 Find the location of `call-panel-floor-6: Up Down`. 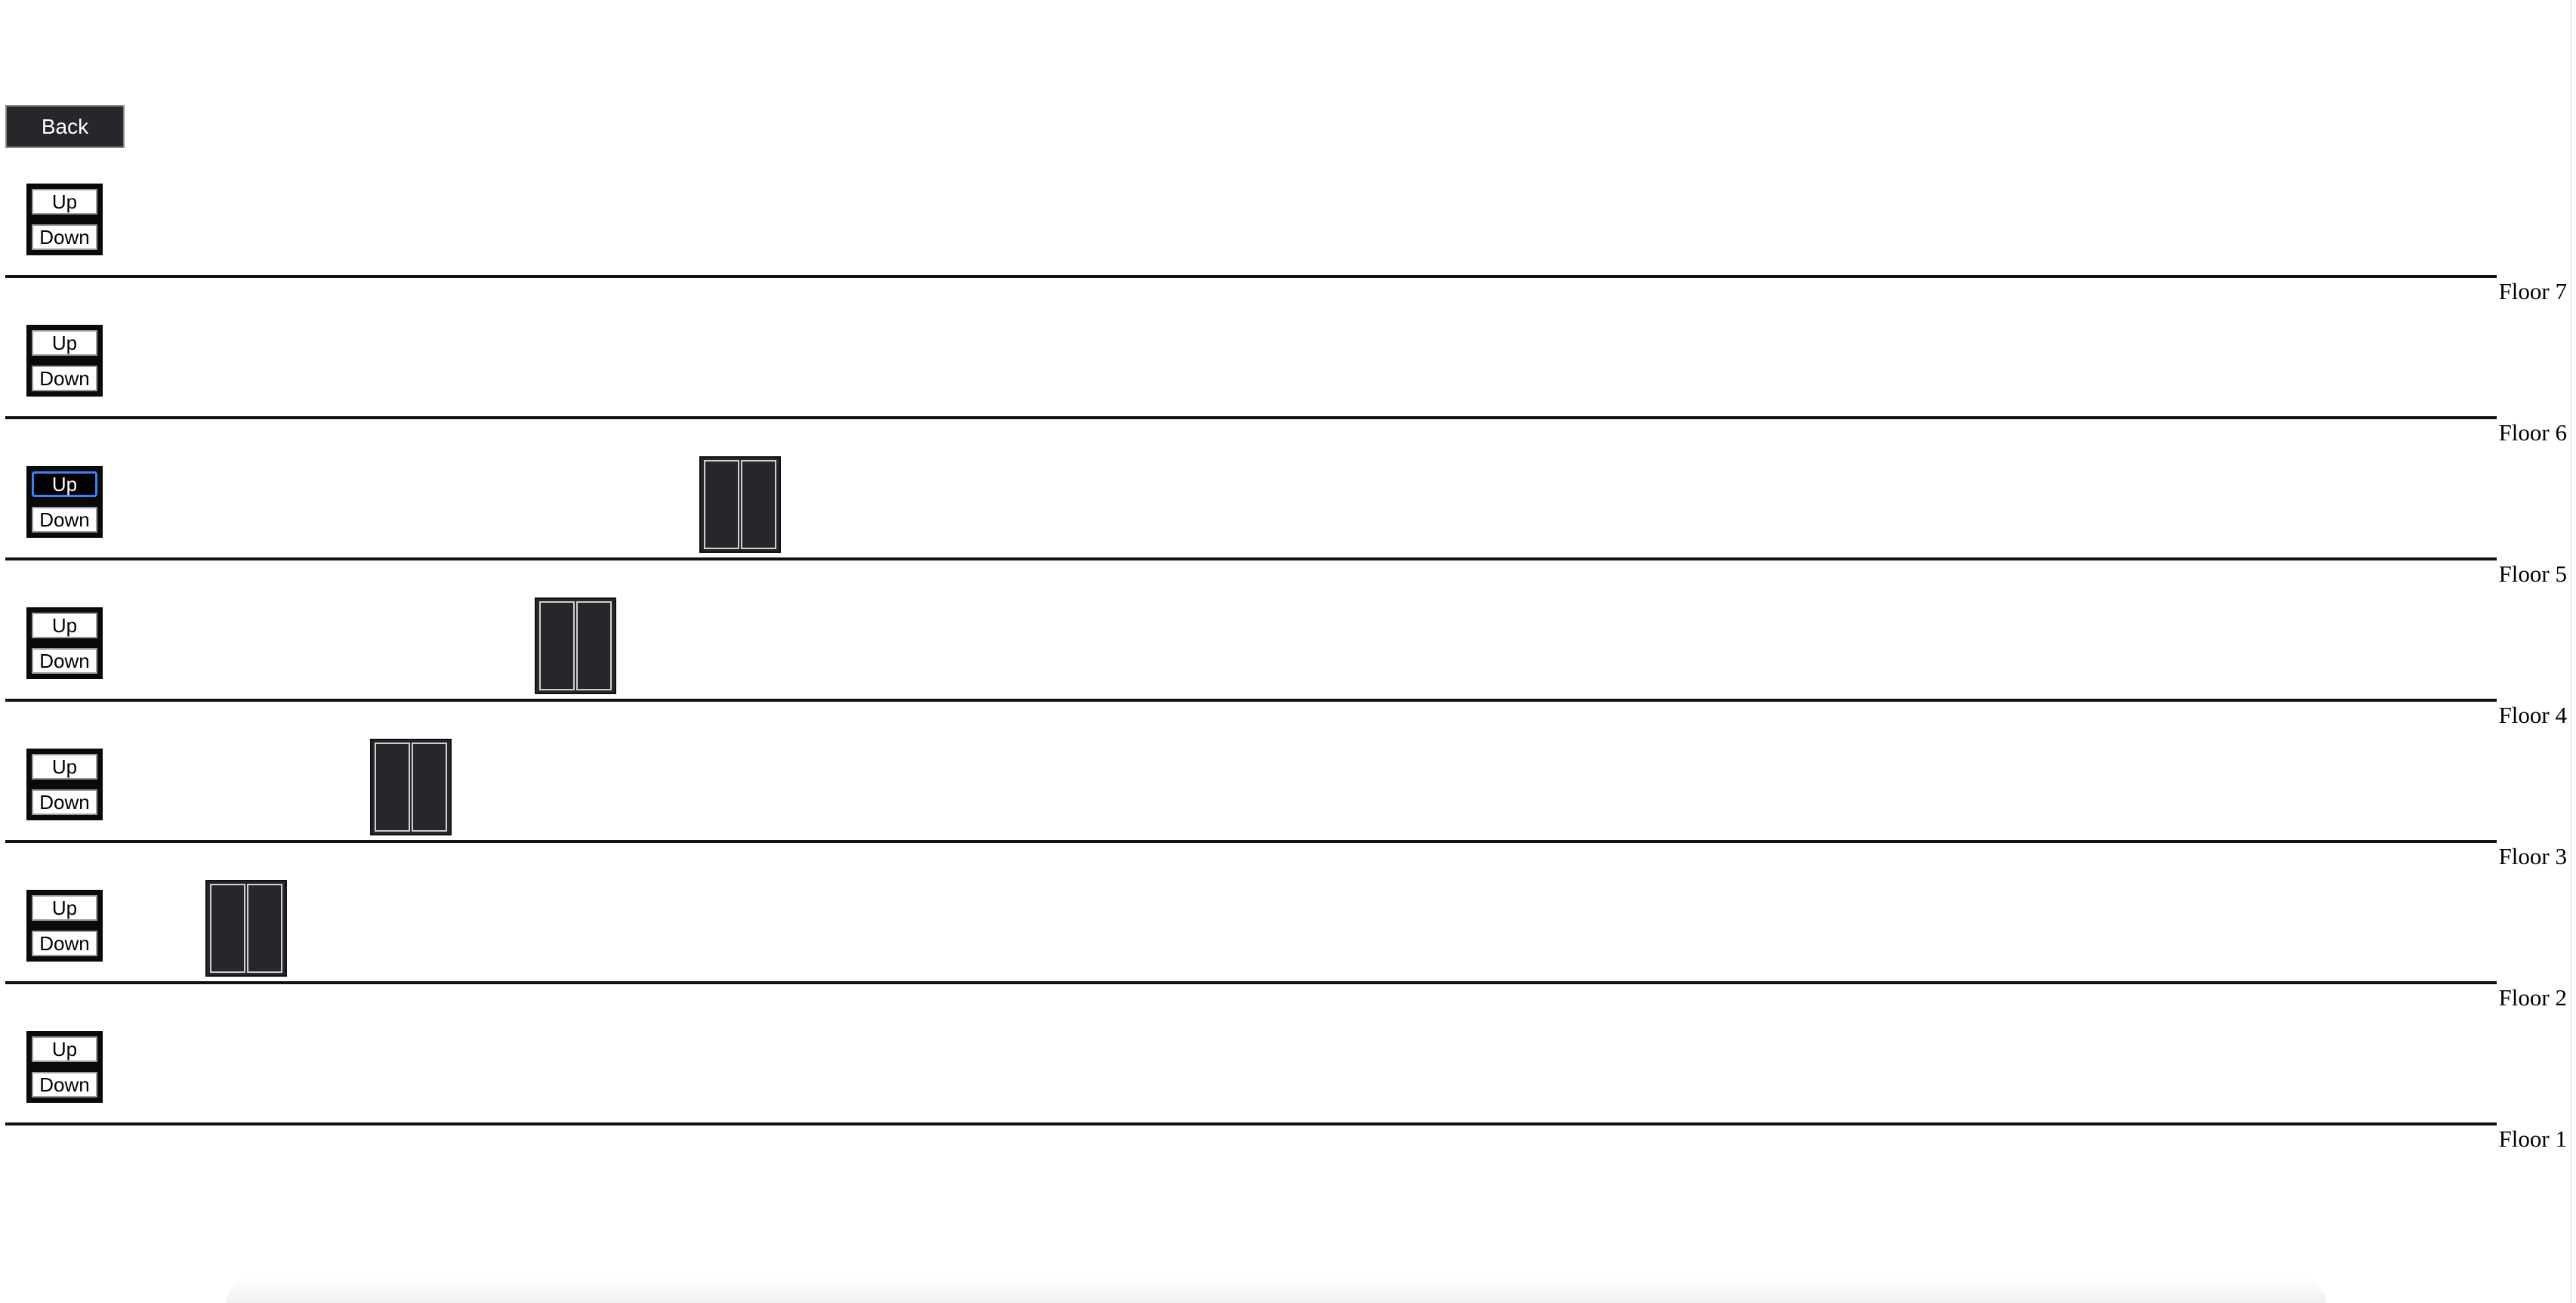

call-panel-floor-6: Up Down is located at coordinates (64, 361).